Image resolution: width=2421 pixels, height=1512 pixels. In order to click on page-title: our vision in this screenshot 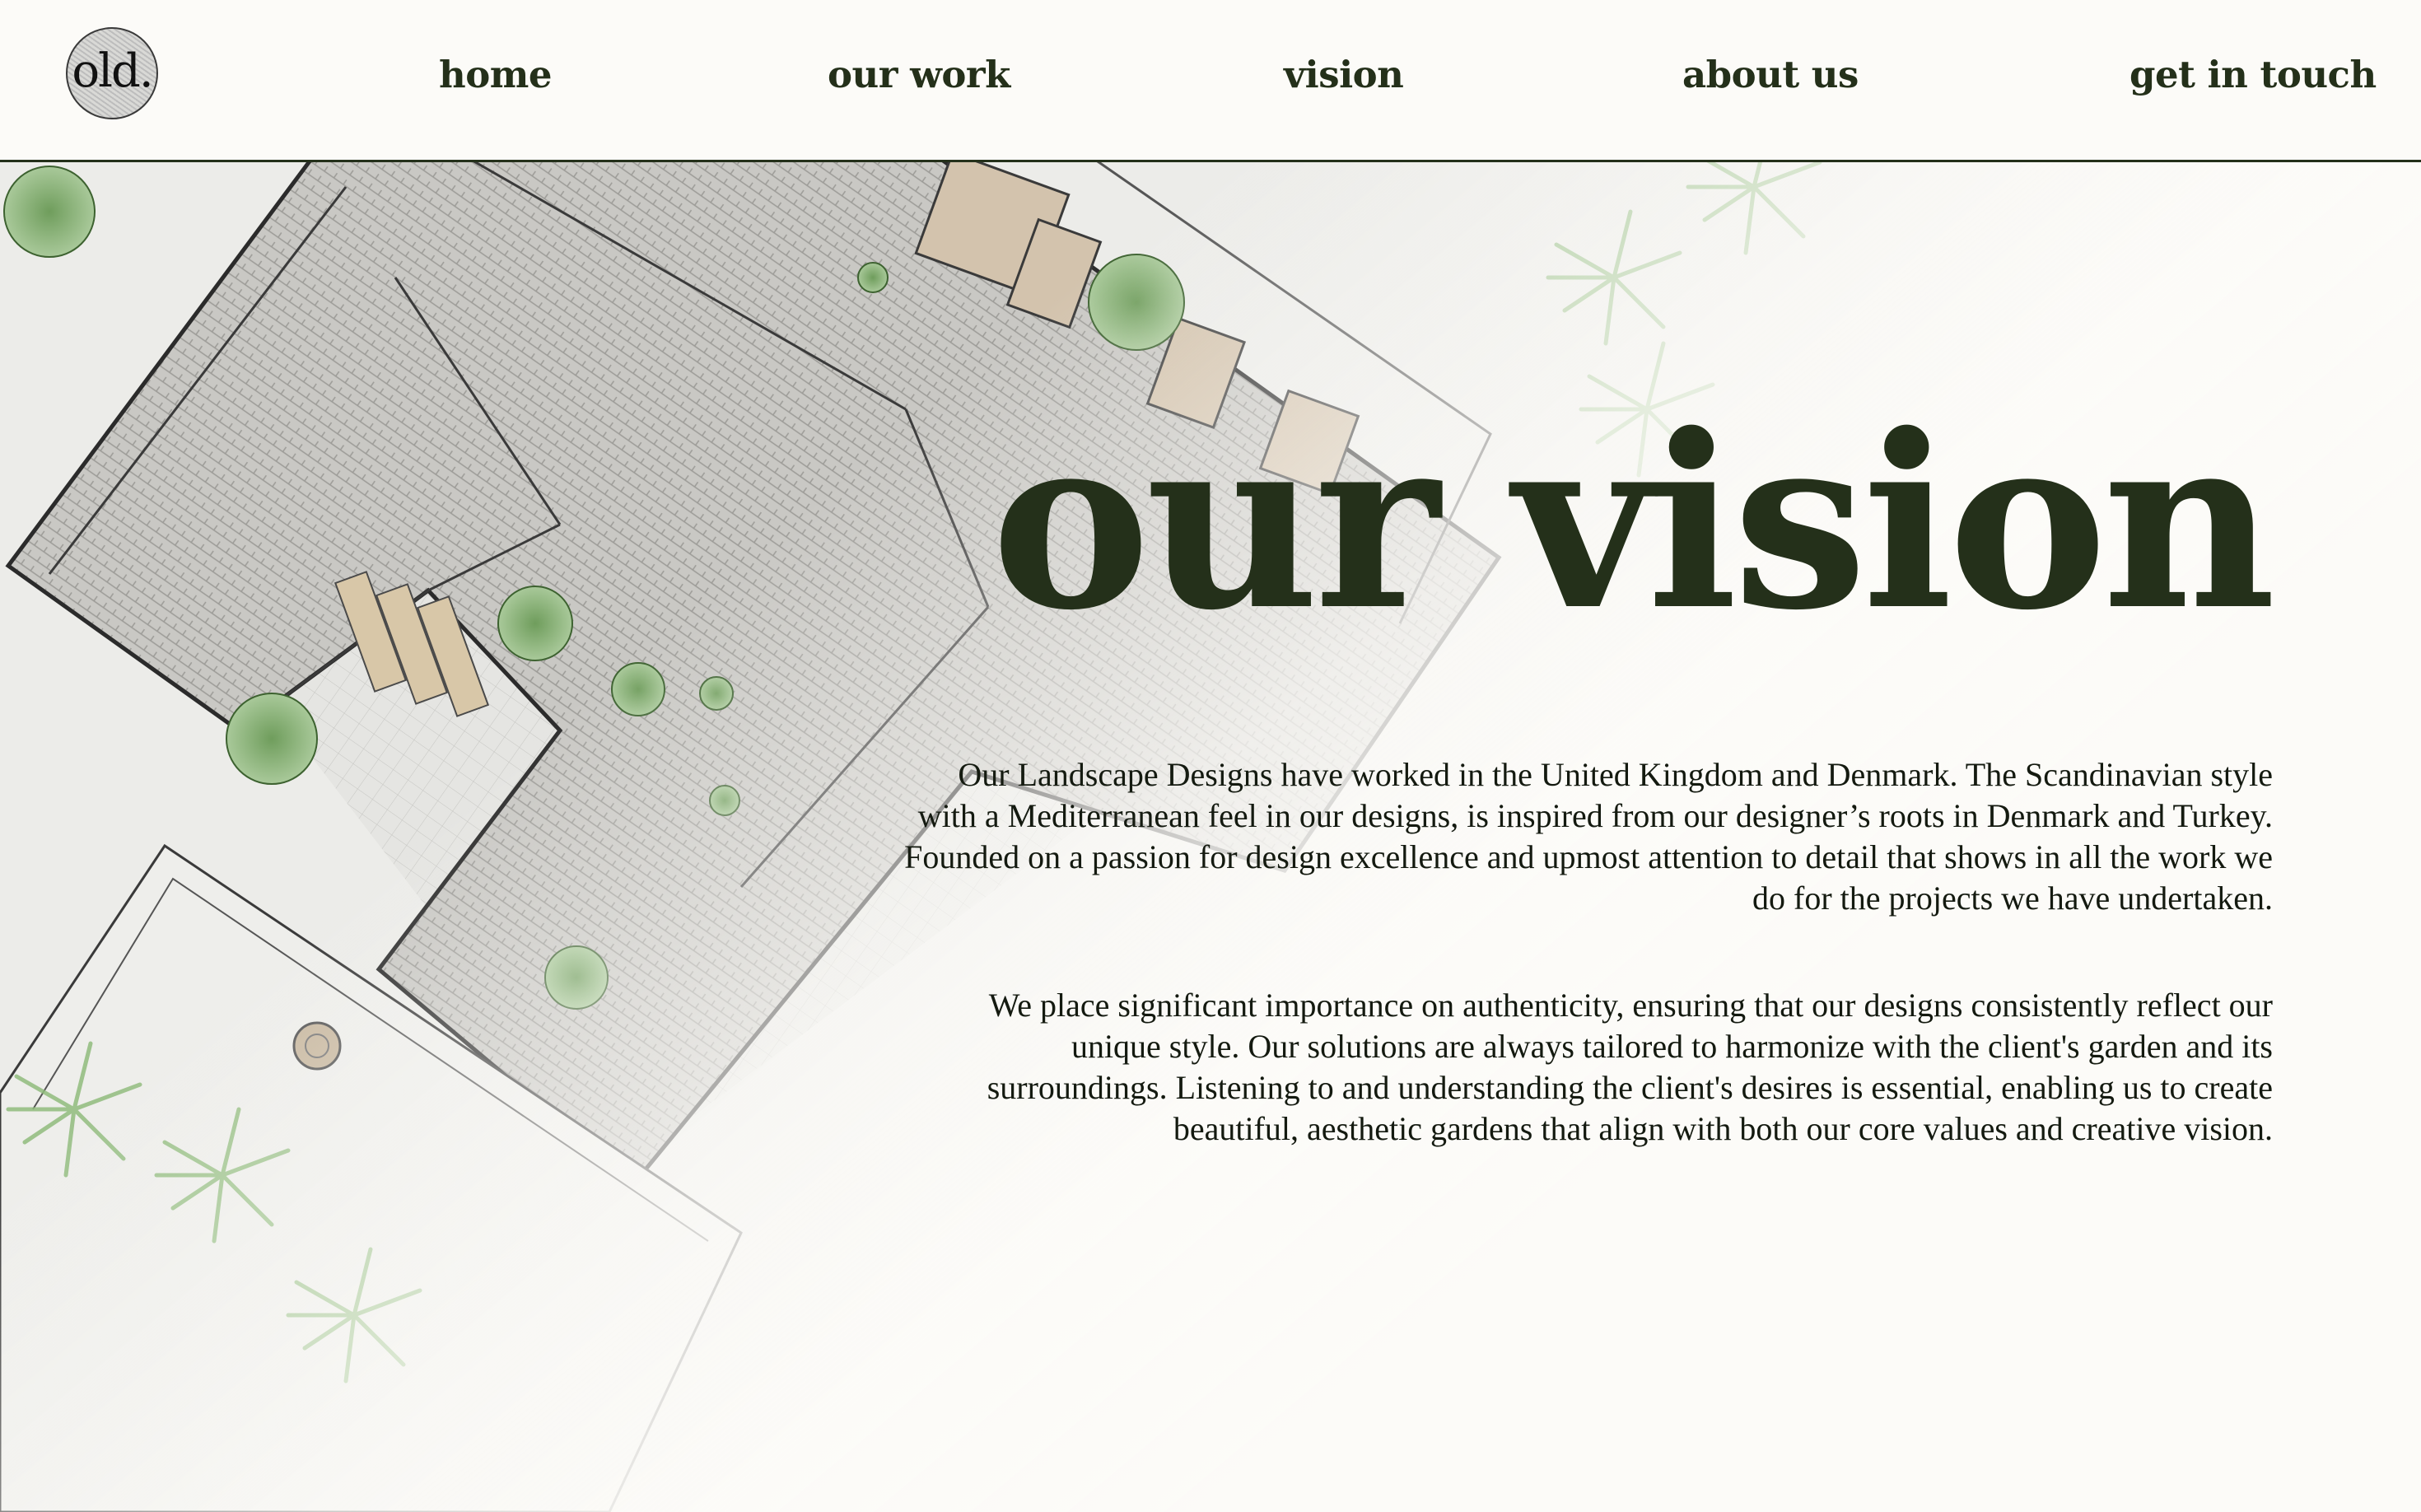, I will do `click(1633, 523)`.